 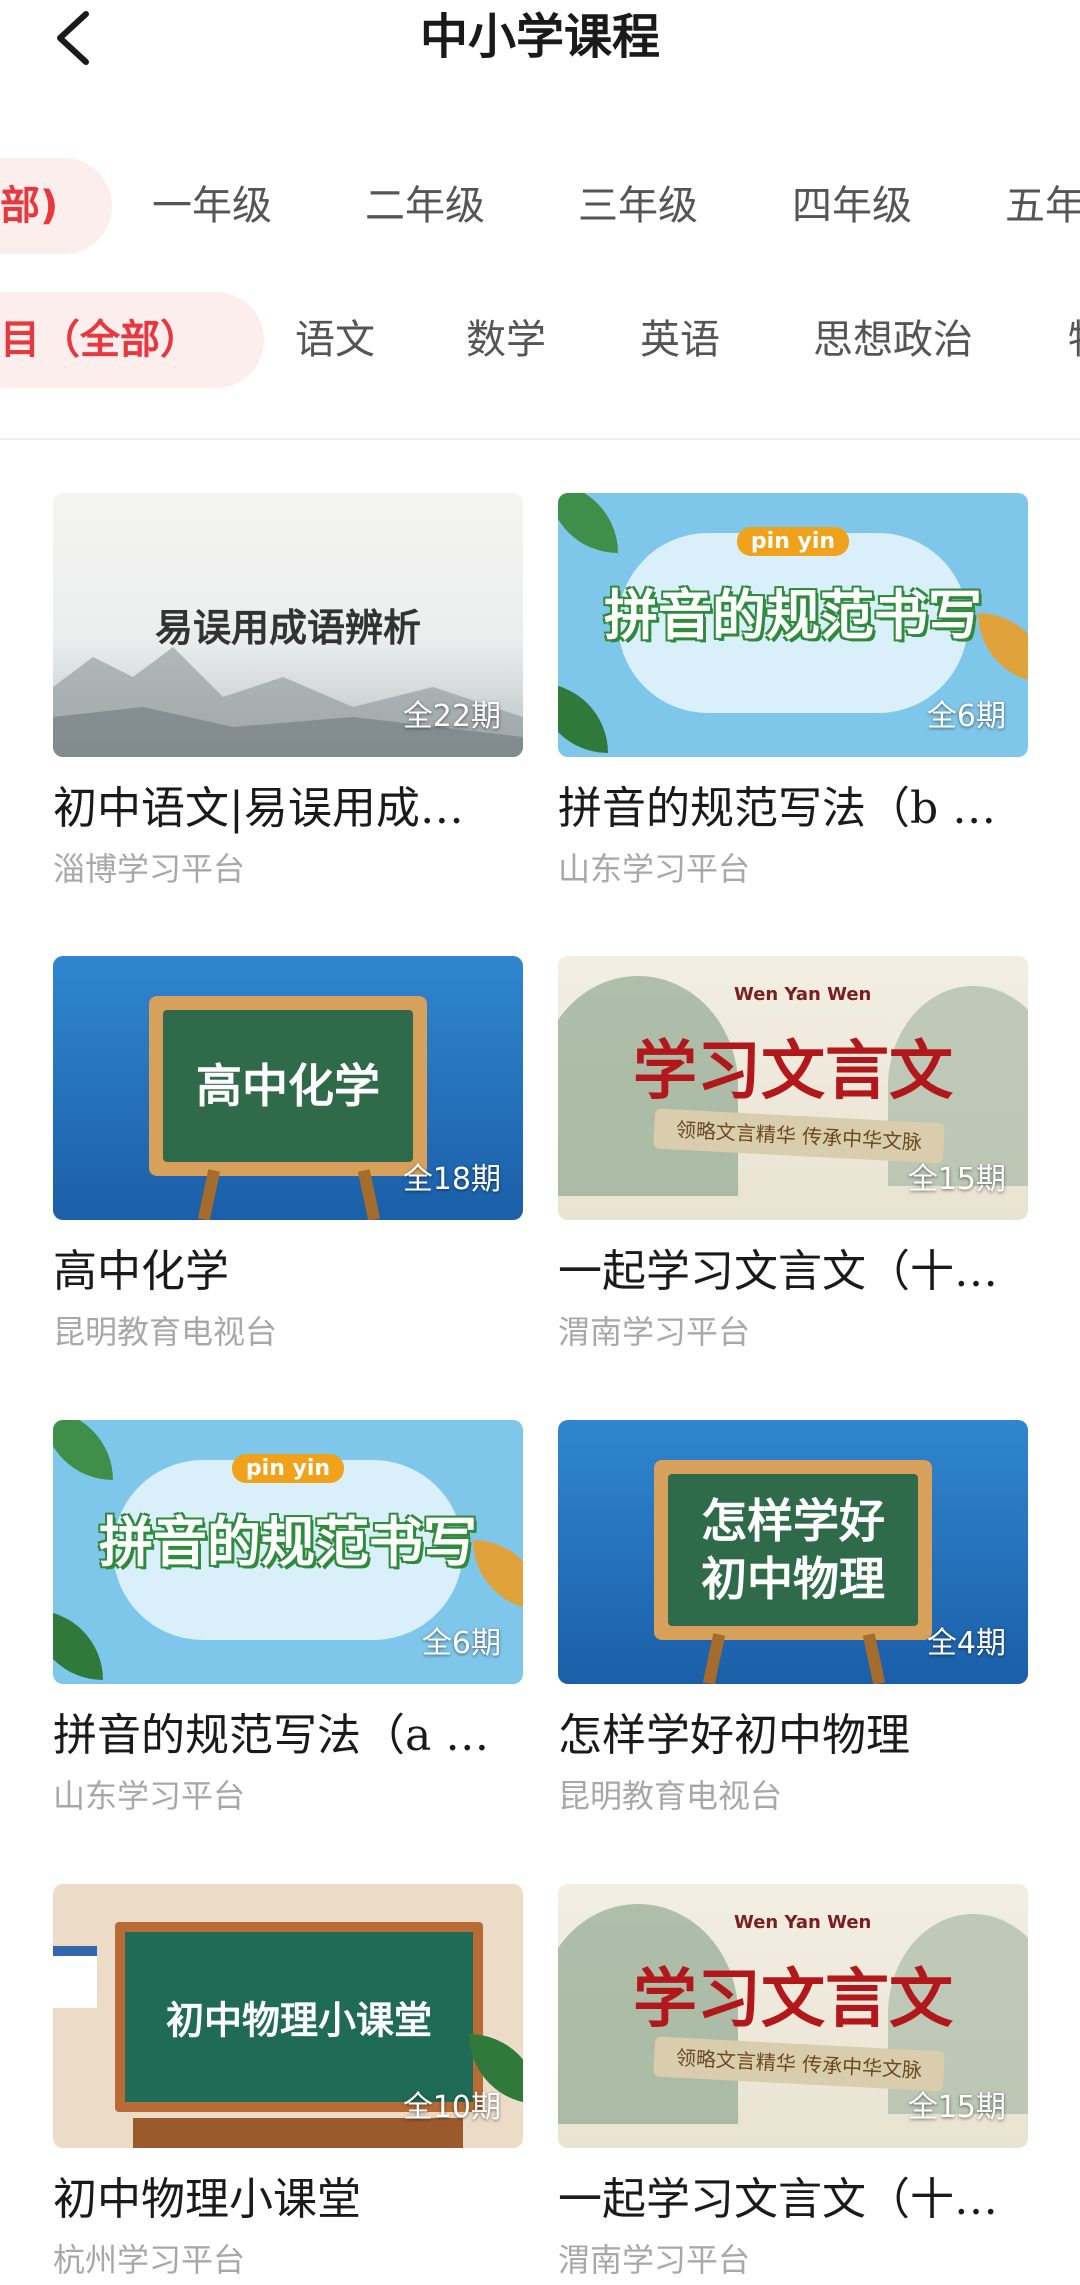 I want to click on course-card: 高中化学 全18期 高中化学 昆明教育电视台, so click(x=288, y=1155).